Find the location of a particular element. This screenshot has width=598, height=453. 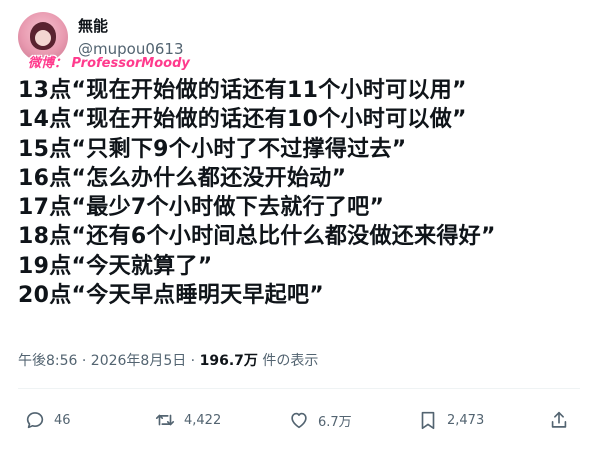

retweet-icon is located at coordinates (165, 420).